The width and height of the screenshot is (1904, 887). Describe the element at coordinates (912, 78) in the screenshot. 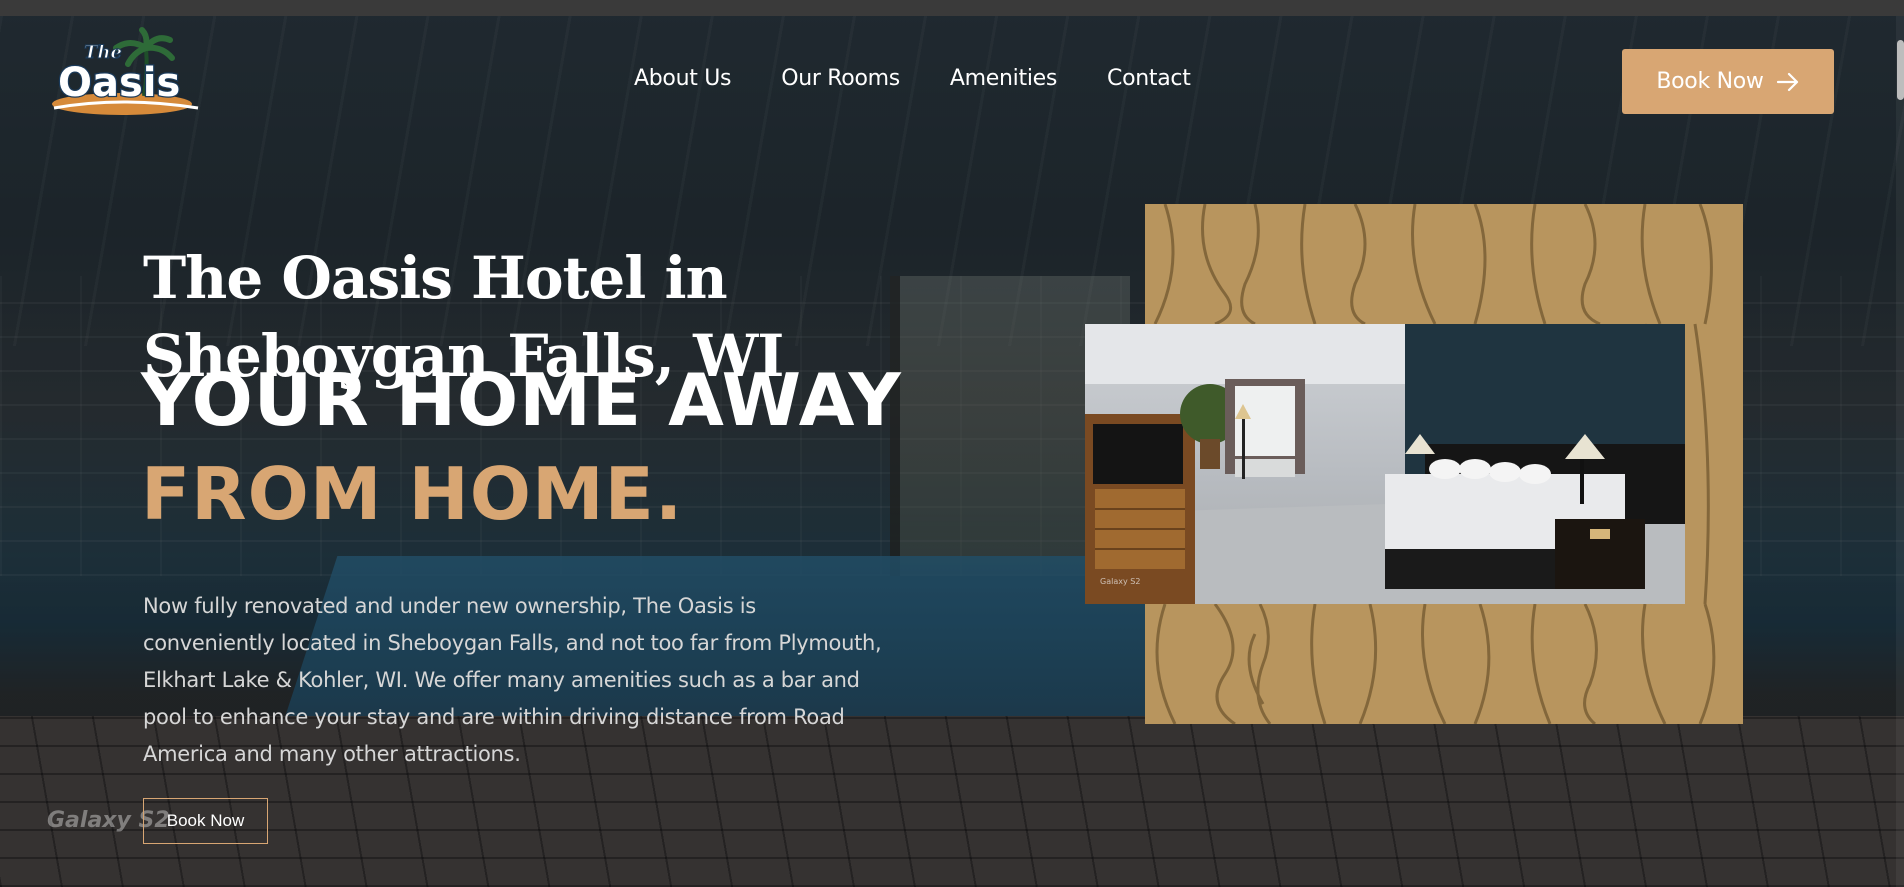

I see `main-nav: About Us Our Rooms Amenities Contact` at that location.